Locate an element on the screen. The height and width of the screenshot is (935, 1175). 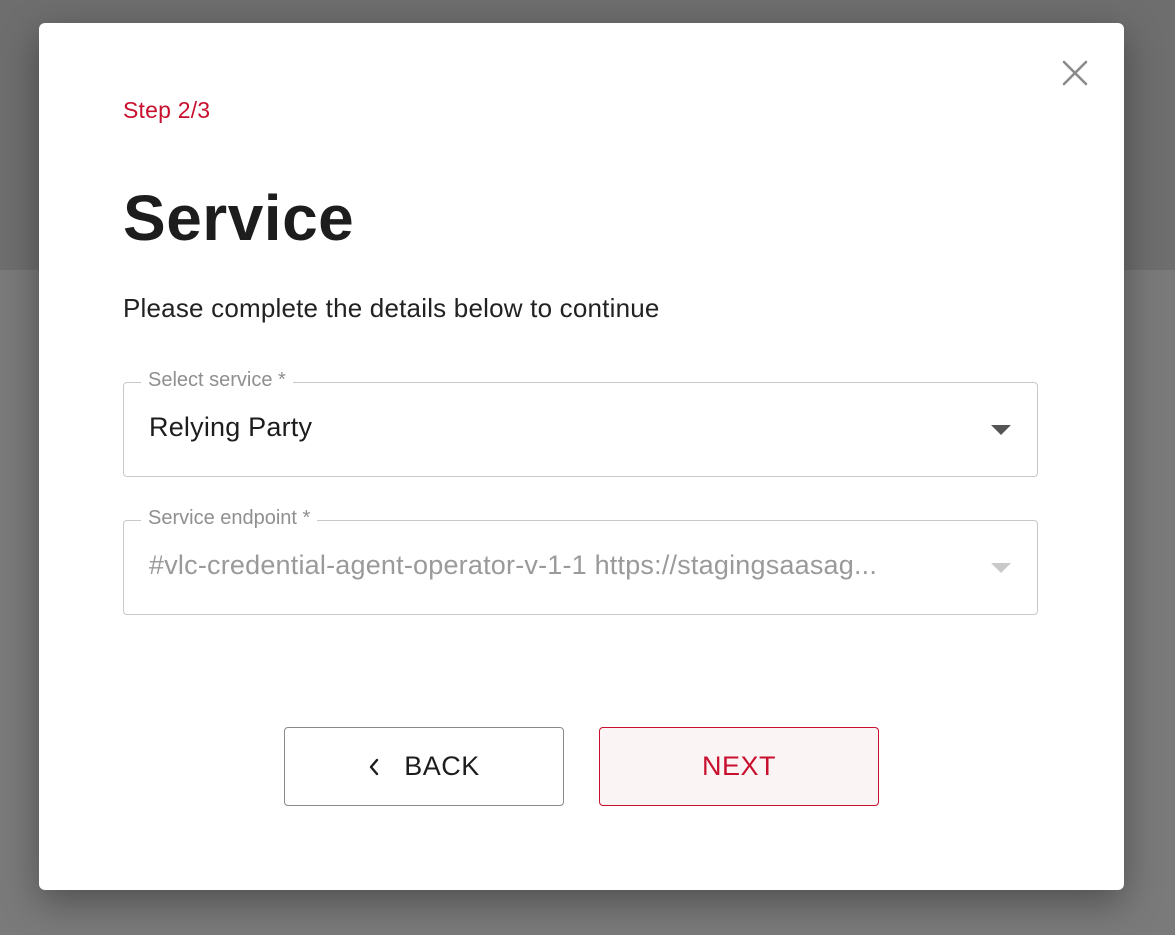
close-icon is located at coordinates (1075, 73).